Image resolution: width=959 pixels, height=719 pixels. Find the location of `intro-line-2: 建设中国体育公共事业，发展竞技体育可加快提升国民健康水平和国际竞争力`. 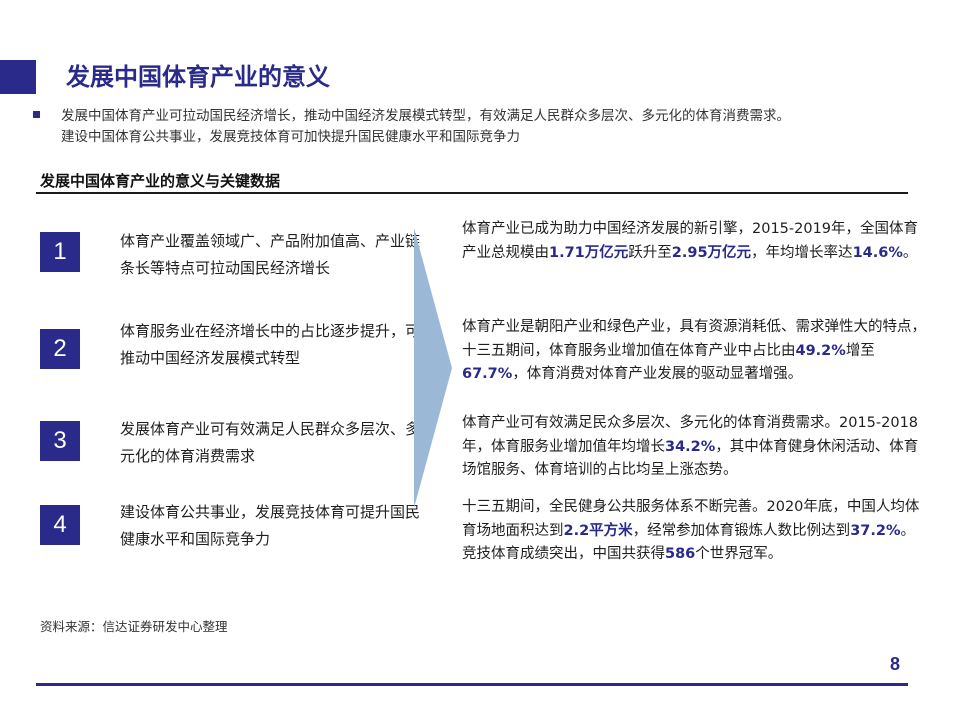

intro-line-2: 建设中国体育公共事业，发展竞技体育可加快提升国民健康水平和国际竞争力 is located at coordinates (290, 137).